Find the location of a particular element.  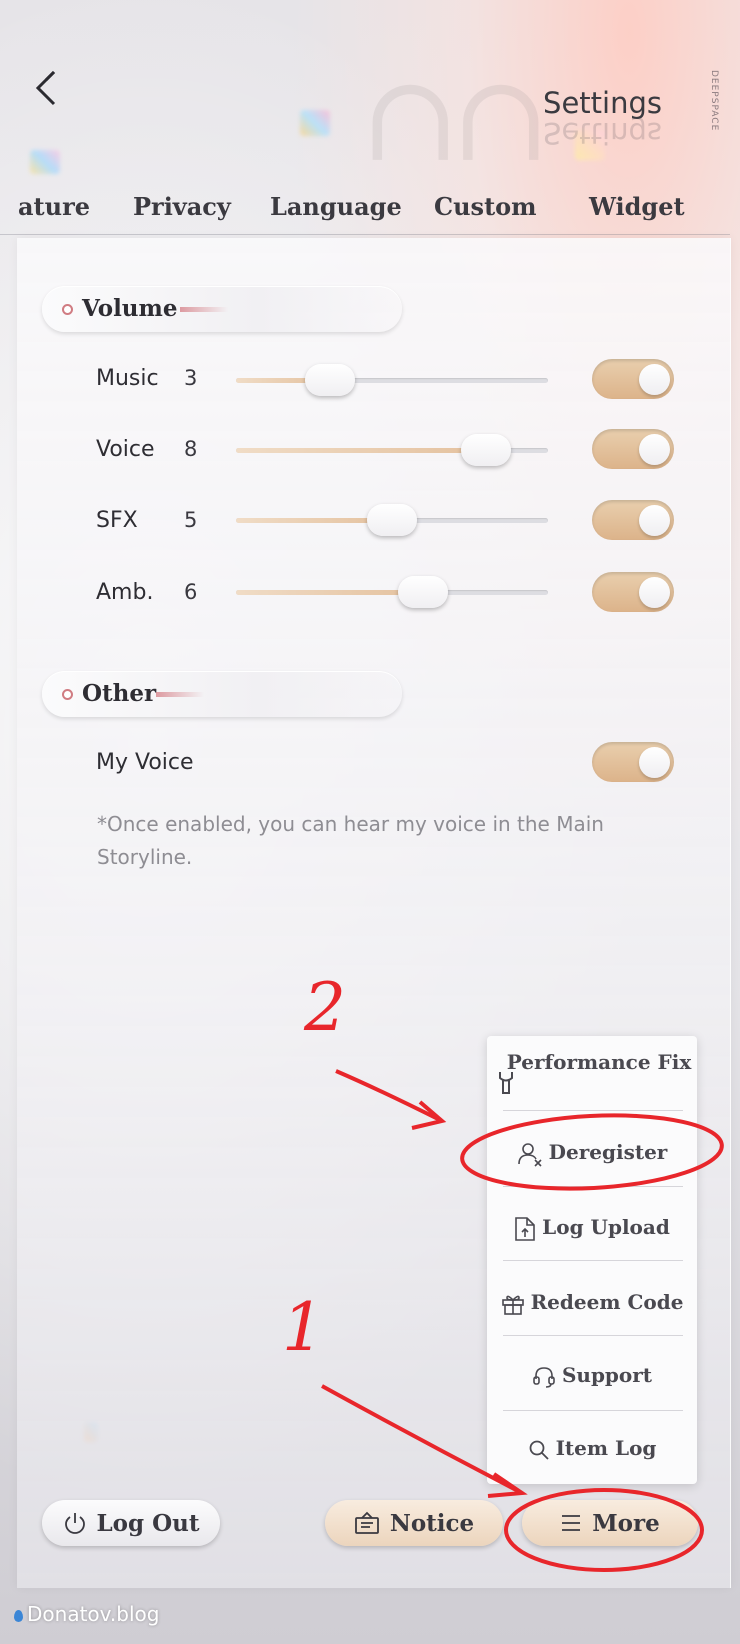

row-label: Music is located at coordinates (127, 378).